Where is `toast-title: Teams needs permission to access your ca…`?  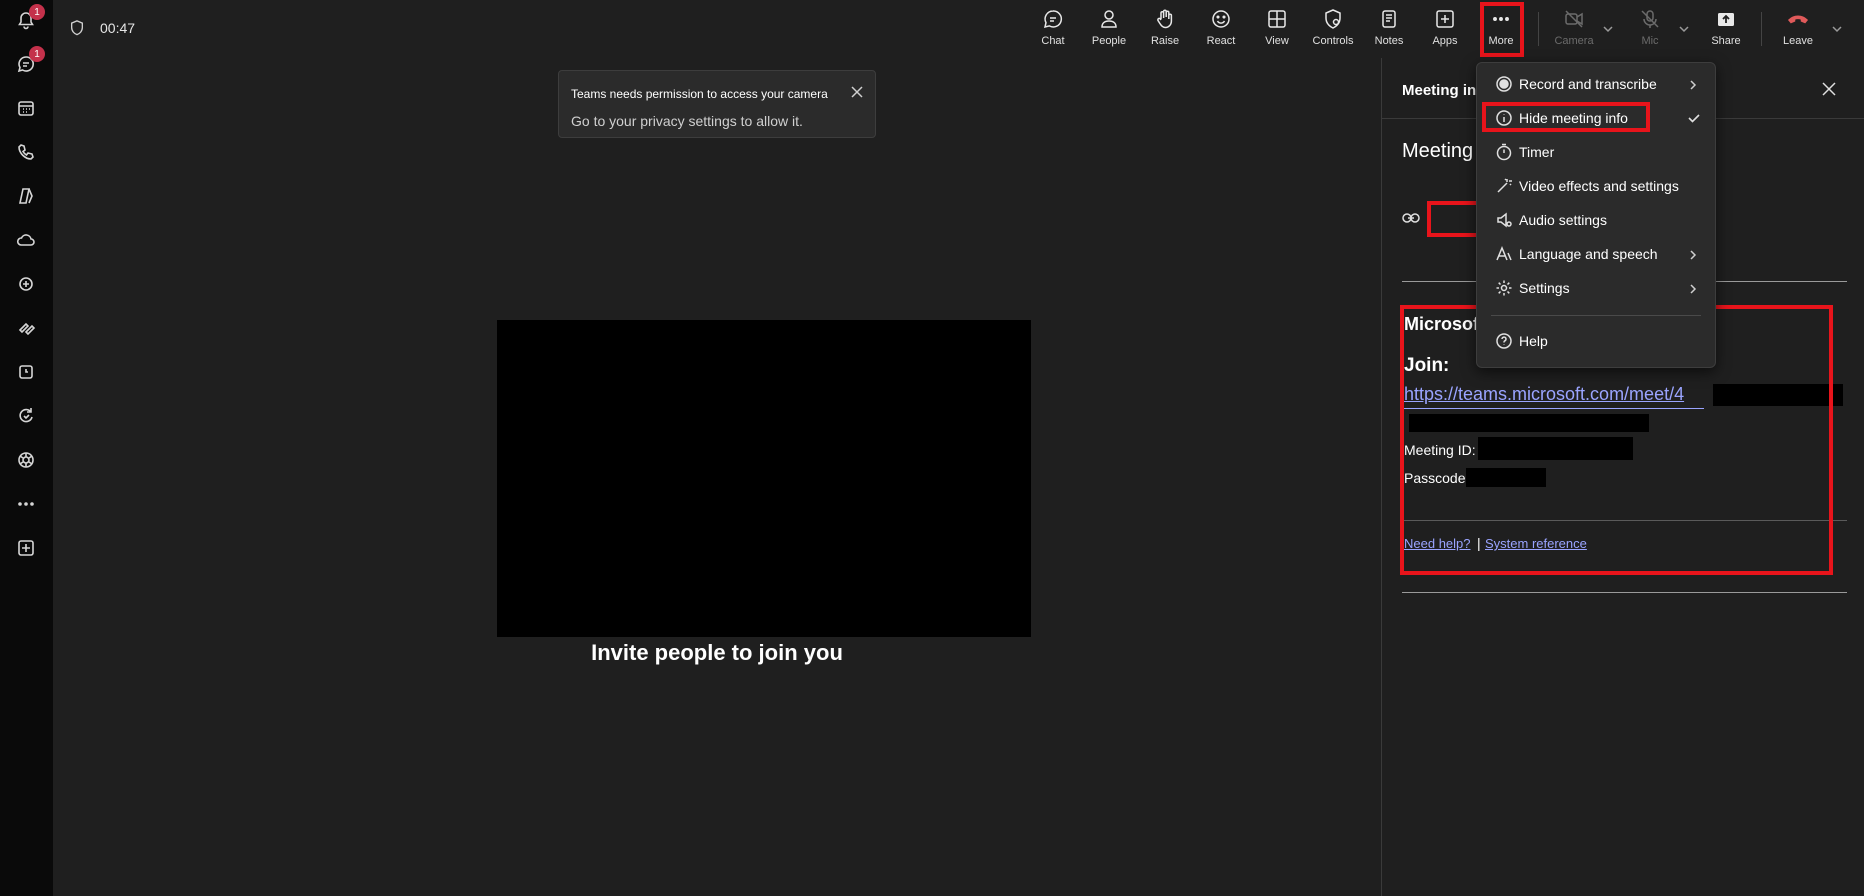
toast-title: Teams needs permission to access your ca… is located at coordinates (699, 94).